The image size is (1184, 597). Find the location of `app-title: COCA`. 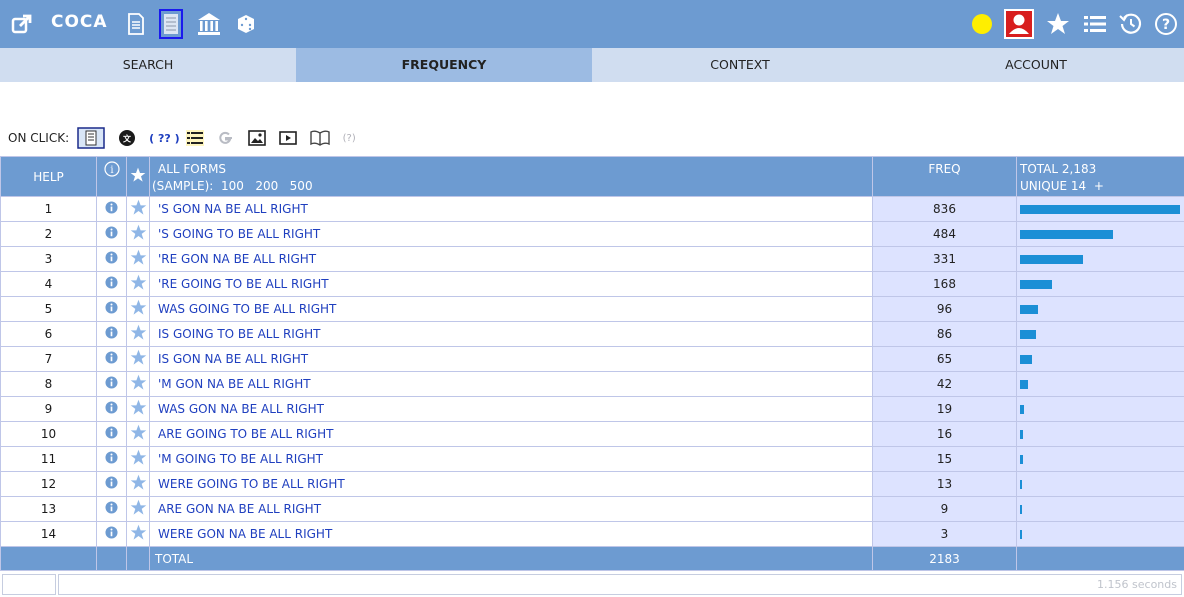

app-title: COCA is located at coordinates (79, 22).